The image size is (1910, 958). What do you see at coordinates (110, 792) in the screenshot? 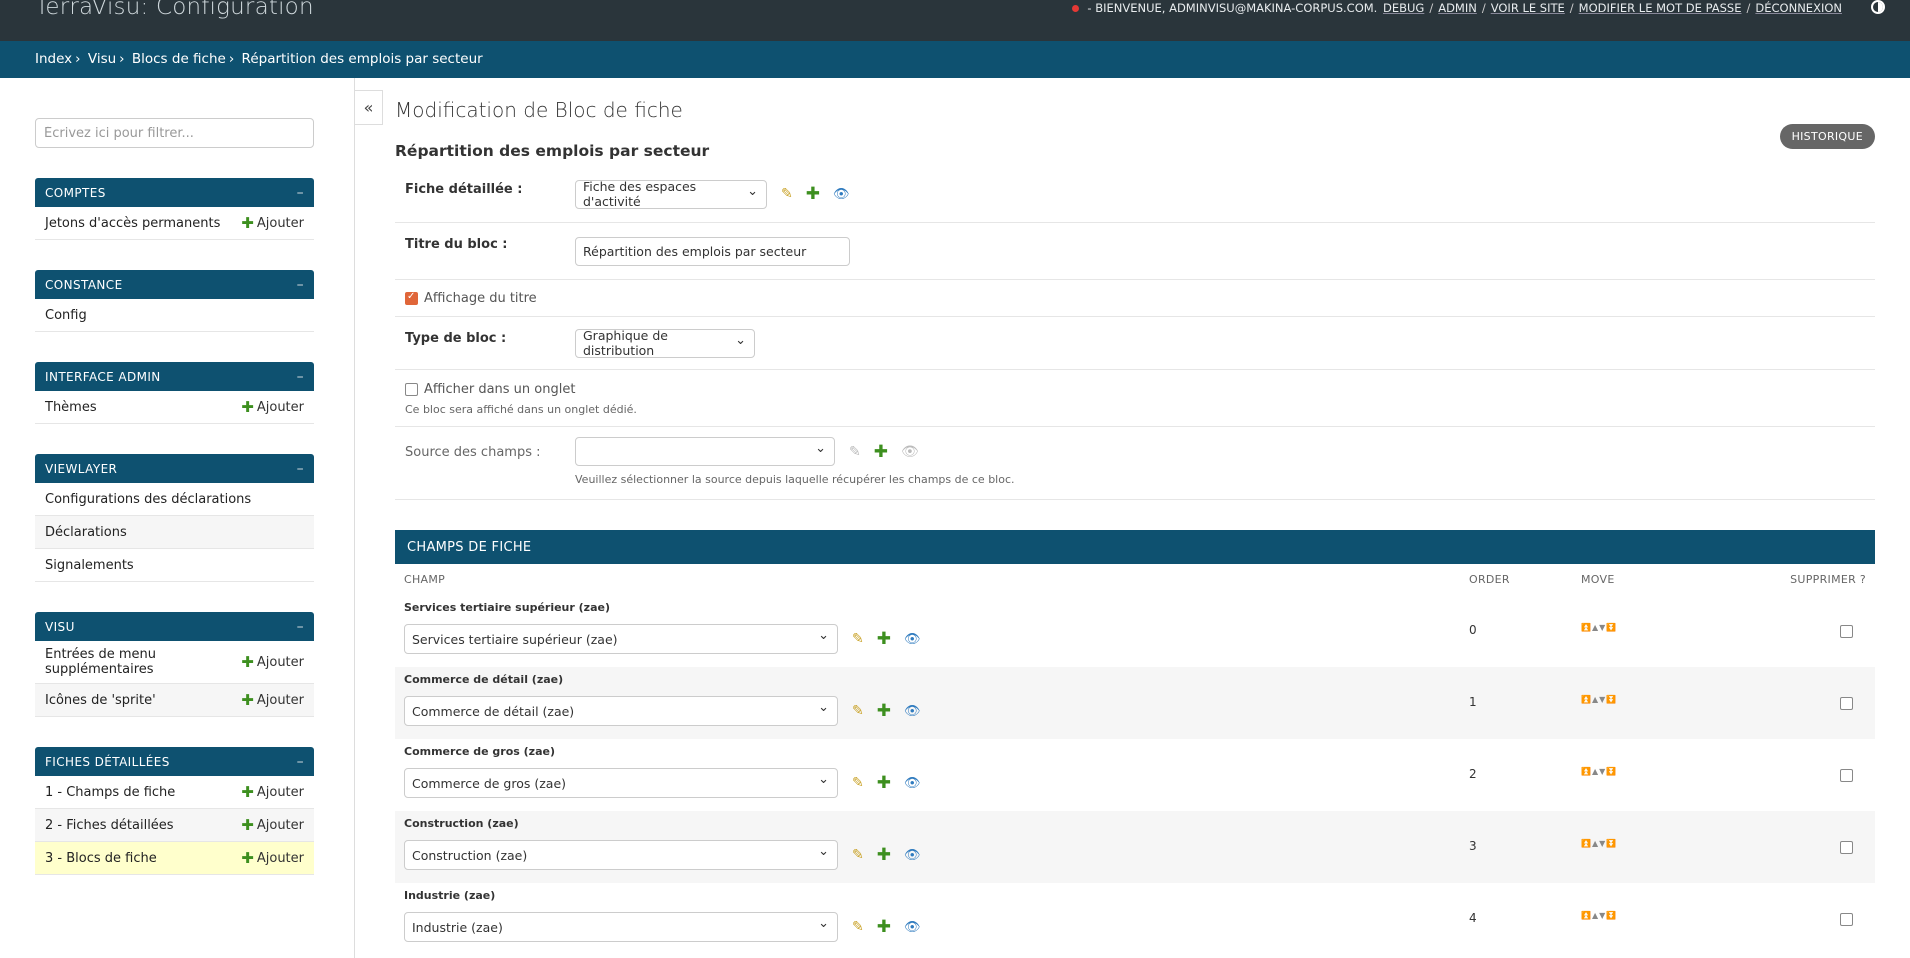
I see `sidebar-item-label: 1 - Champs de fiche` at bounding box center [110, 792].